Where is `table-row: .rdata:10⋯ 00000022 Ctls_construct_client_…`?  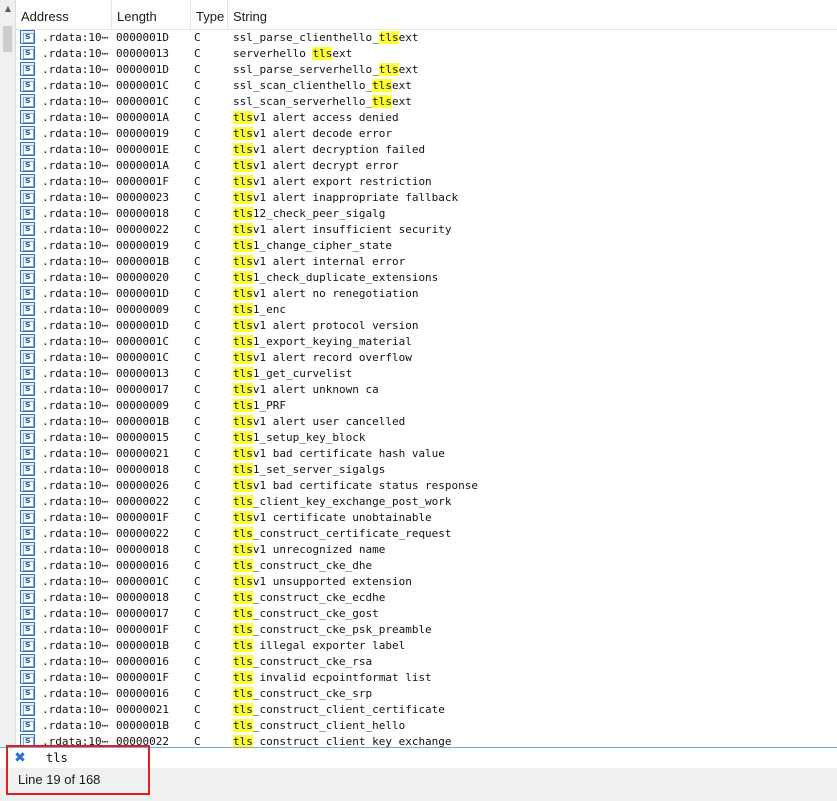 table-row: .rdata:10⋯ 00000022 Ctls_construct_client_… is located at coordinates (426, 740).